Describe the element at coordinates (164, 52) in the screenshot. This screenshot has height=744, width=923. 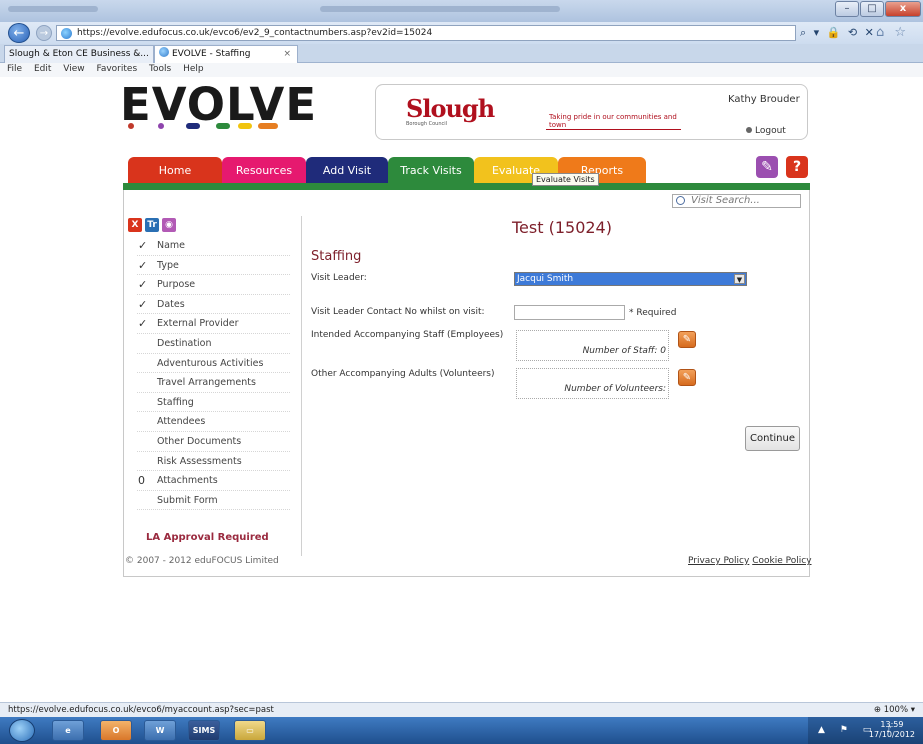
I see `ie-page-icon` at that location.